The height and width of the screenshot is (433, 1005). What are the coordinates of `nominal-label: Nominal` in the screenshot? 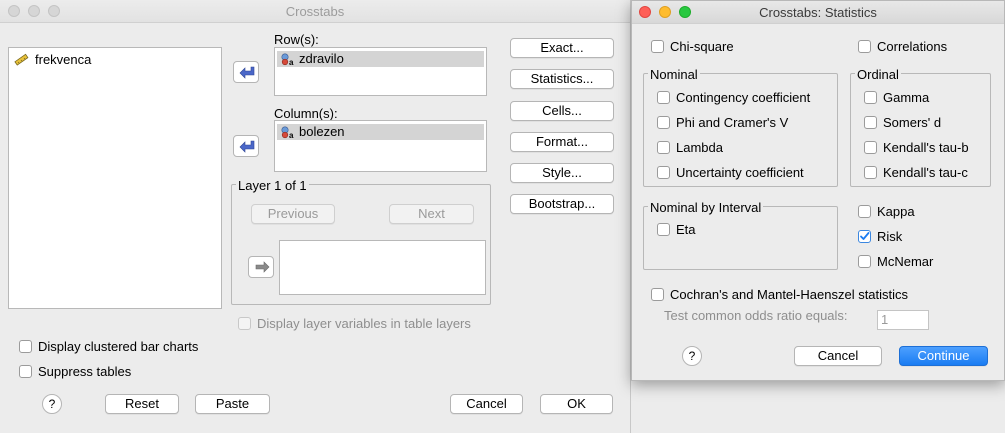 It's located at (674, 74).